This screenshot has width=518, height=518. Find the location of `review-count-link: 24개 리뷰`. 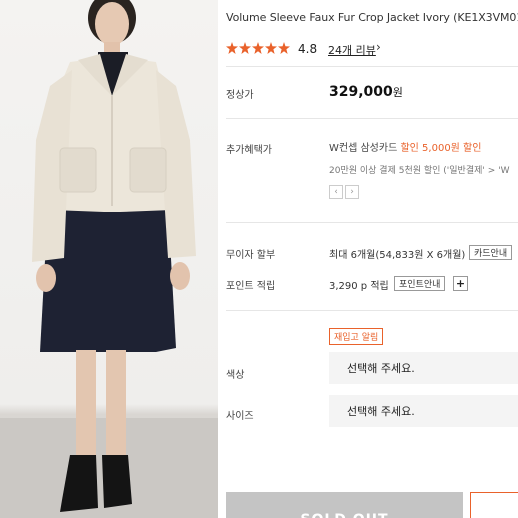

review-count-link: 24개 리뷰 is located at coordinates (352, 50).